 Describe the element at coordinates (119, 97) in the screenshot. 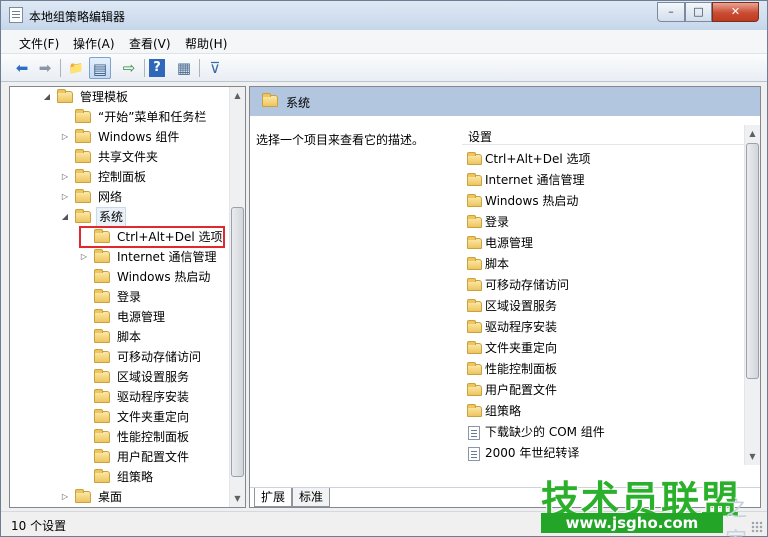

I see `tree-item: ◢ 管理模板` at that location.